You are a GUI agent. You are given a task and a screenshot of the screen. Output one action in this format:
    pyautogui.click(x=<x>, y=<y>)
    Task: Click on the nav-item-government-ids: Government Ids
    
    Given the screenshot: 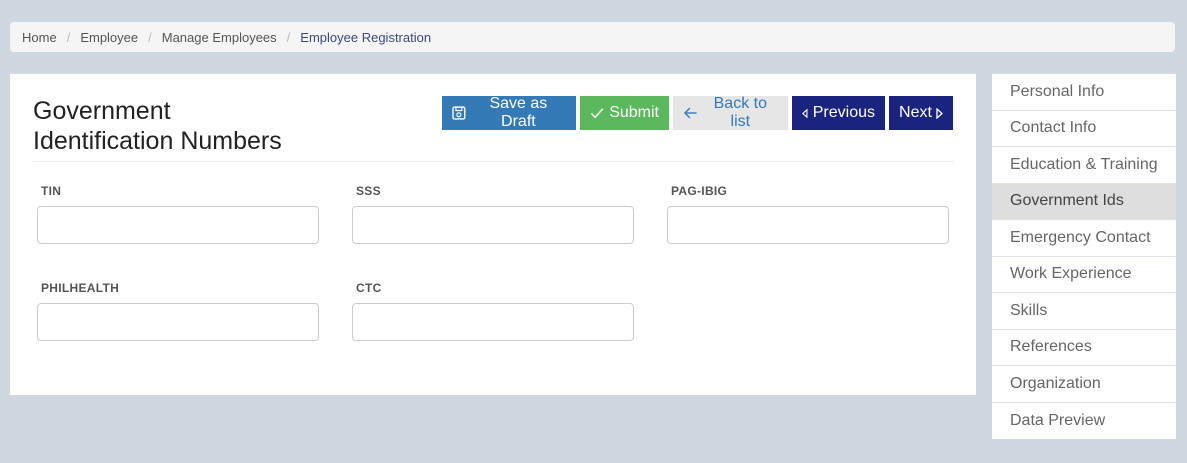 What is the action you would take?
    pyautogui.click(x=1084, y=201)
    